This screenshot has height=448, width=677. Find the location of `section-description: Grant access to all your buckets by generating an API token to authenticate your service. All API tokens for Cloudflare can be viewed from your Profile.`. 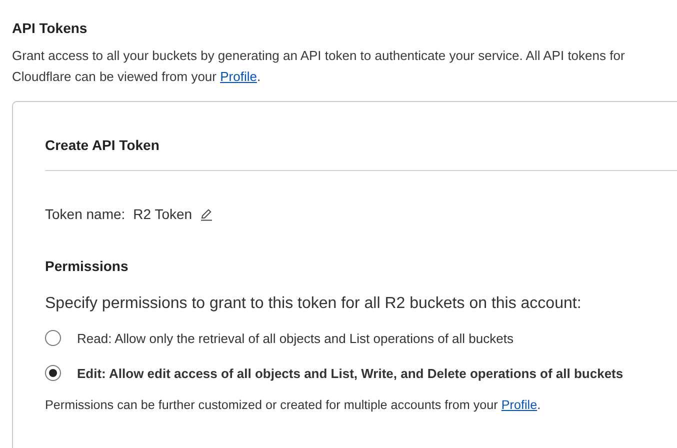

section-description: Grant access to all your buckets by generating an API token to authenticate your service. All API tokens for Cloudflare can be viewed from your Profile. is located at coordinates (319, 66).